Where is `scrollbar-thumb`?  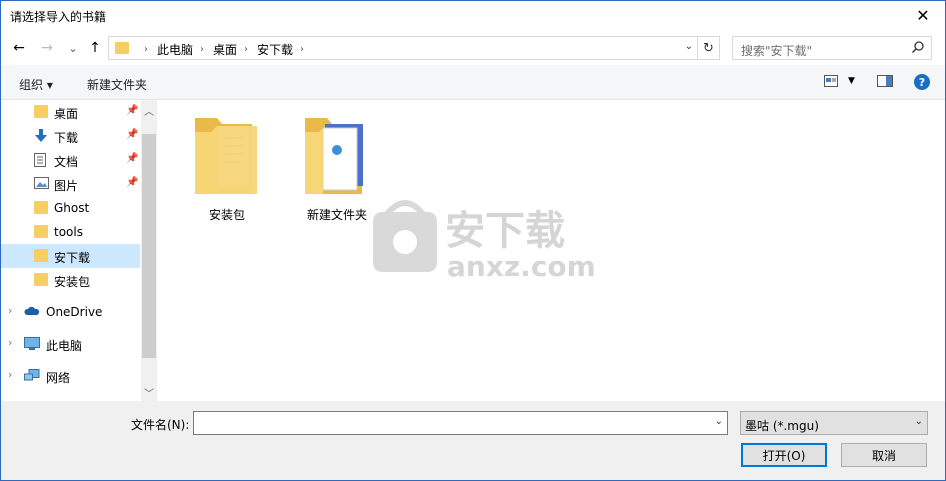
scrollbar-thumb is located at coordinates (149, 246).